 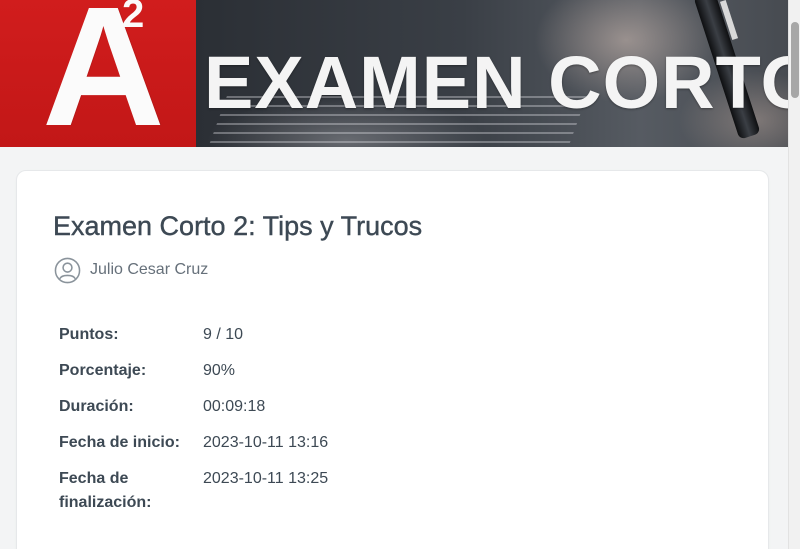 What do you see at coordinates (496, 82) in the screenshot?
I see `banner-title: EXAMEN CORTO` at bounding box center [496, 82].